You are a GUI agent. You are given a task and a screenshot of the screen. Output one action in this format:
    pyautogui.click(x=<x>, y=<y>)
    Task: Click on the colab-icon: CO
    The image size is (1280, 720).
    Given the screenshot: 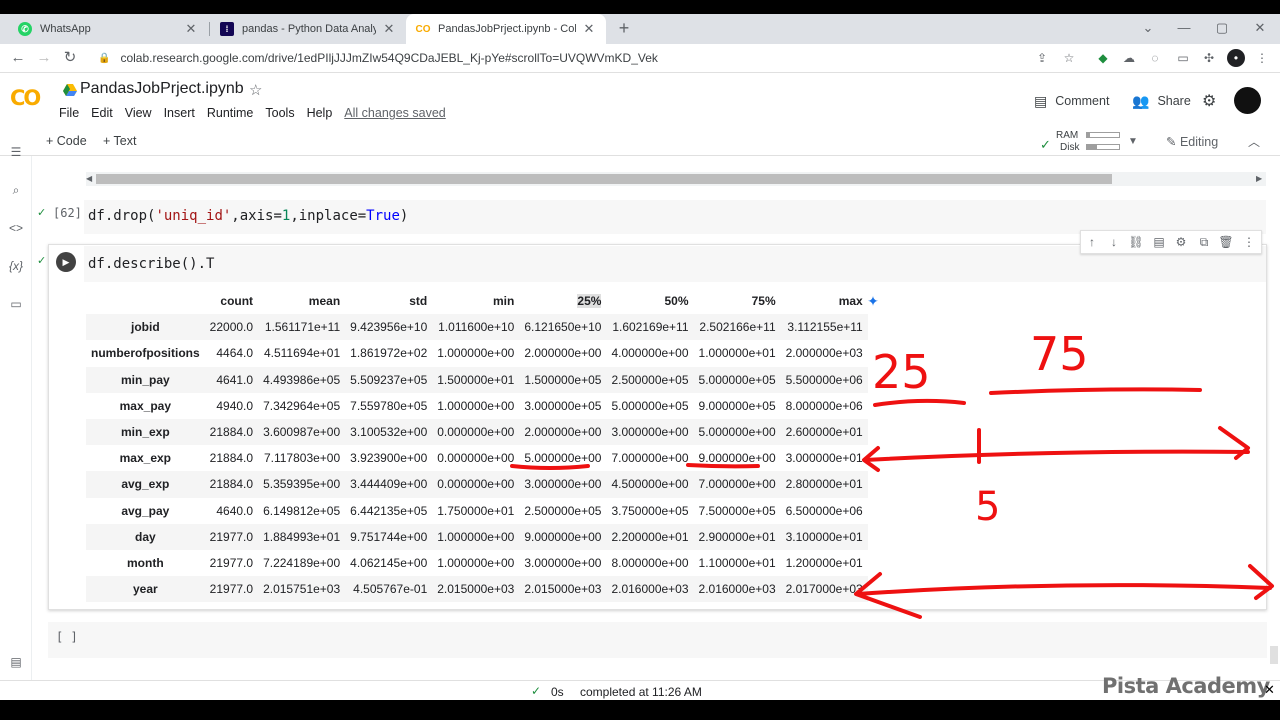 What is the action you would take?
    pyautogui.click(x=423, y=29)
    